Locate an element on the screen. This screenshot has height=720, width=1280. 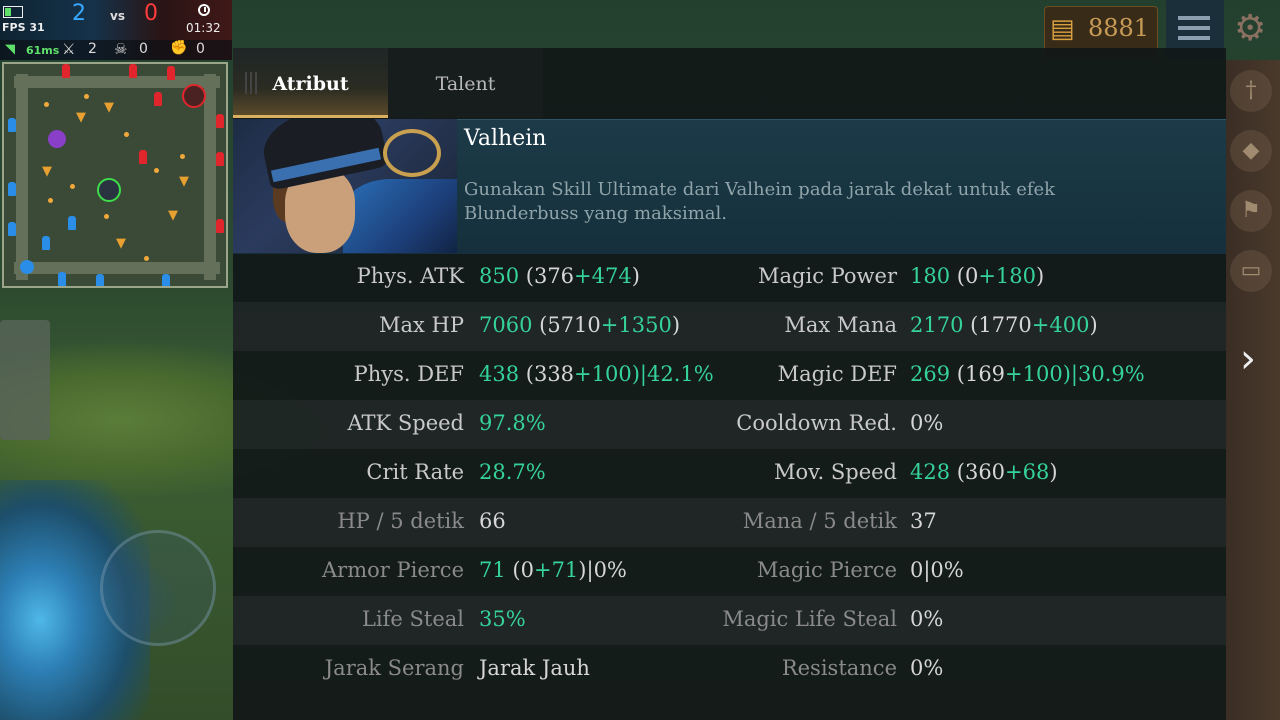
crossed-swords-icon: ⚔ is located at coordinates (69, 49).